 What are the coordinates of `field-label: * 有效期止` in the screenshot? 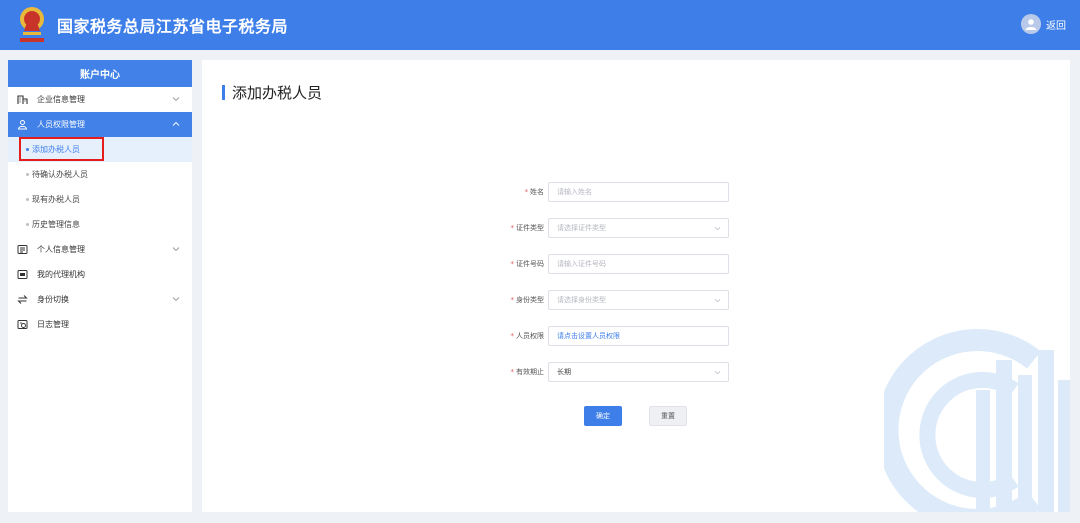 It's located at (518, 372).